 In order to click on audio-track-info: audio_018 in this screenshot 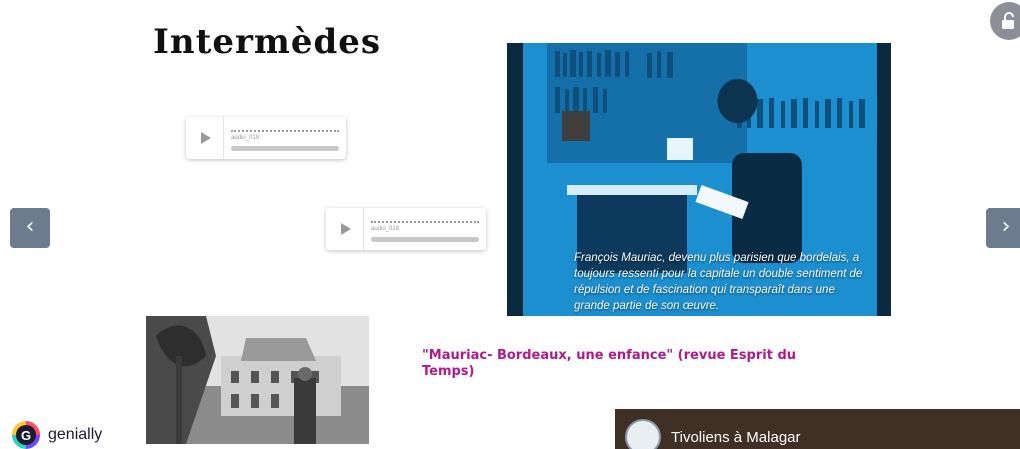, I will do `click(425, 229)`.